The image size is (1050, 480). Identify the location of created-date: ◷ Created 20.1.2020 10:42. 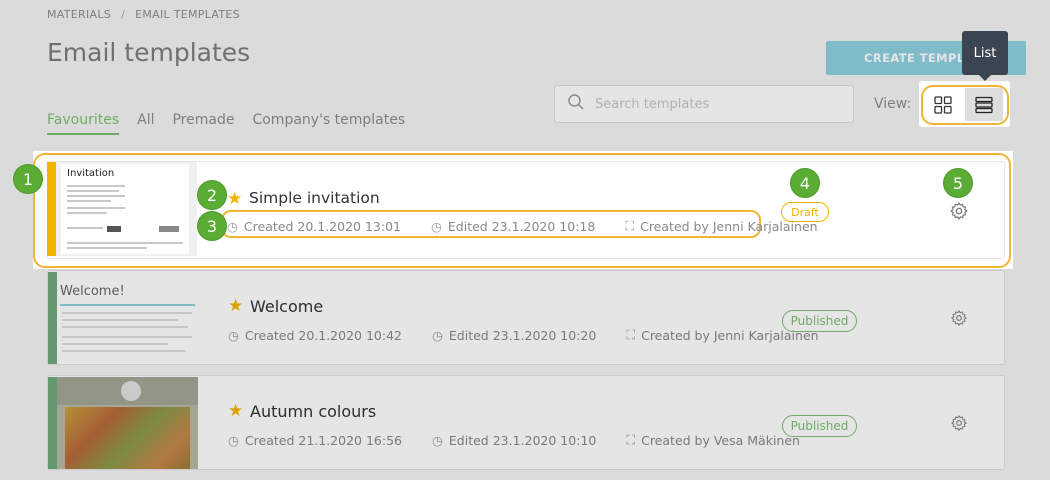
(315, 335).